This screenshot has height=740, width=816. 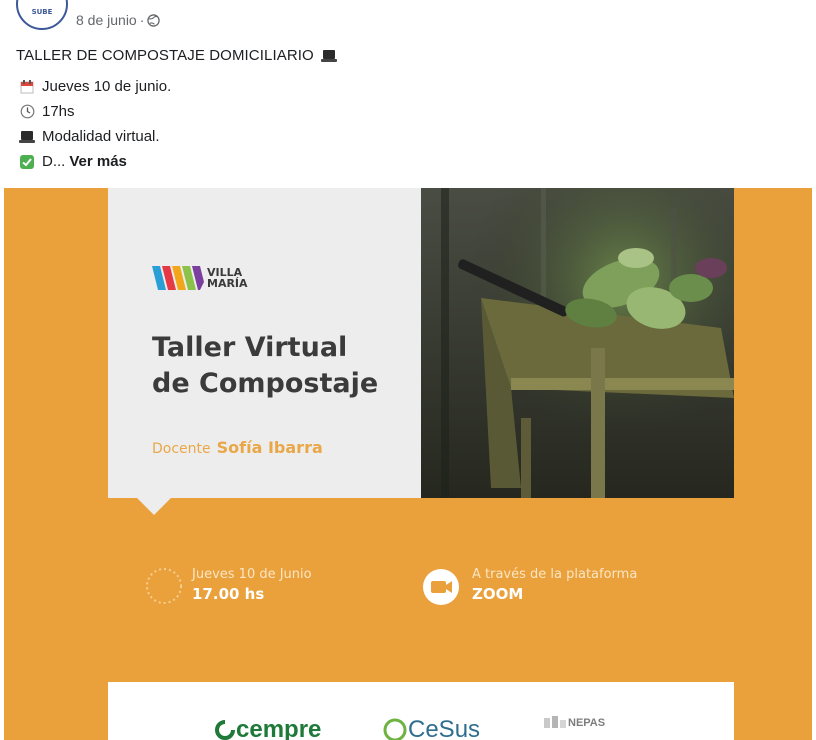 What do you see at coordinates (444, 728) in the screenshot?
I see `sponsor-name: CeSus` at bounding box center [444, 728].